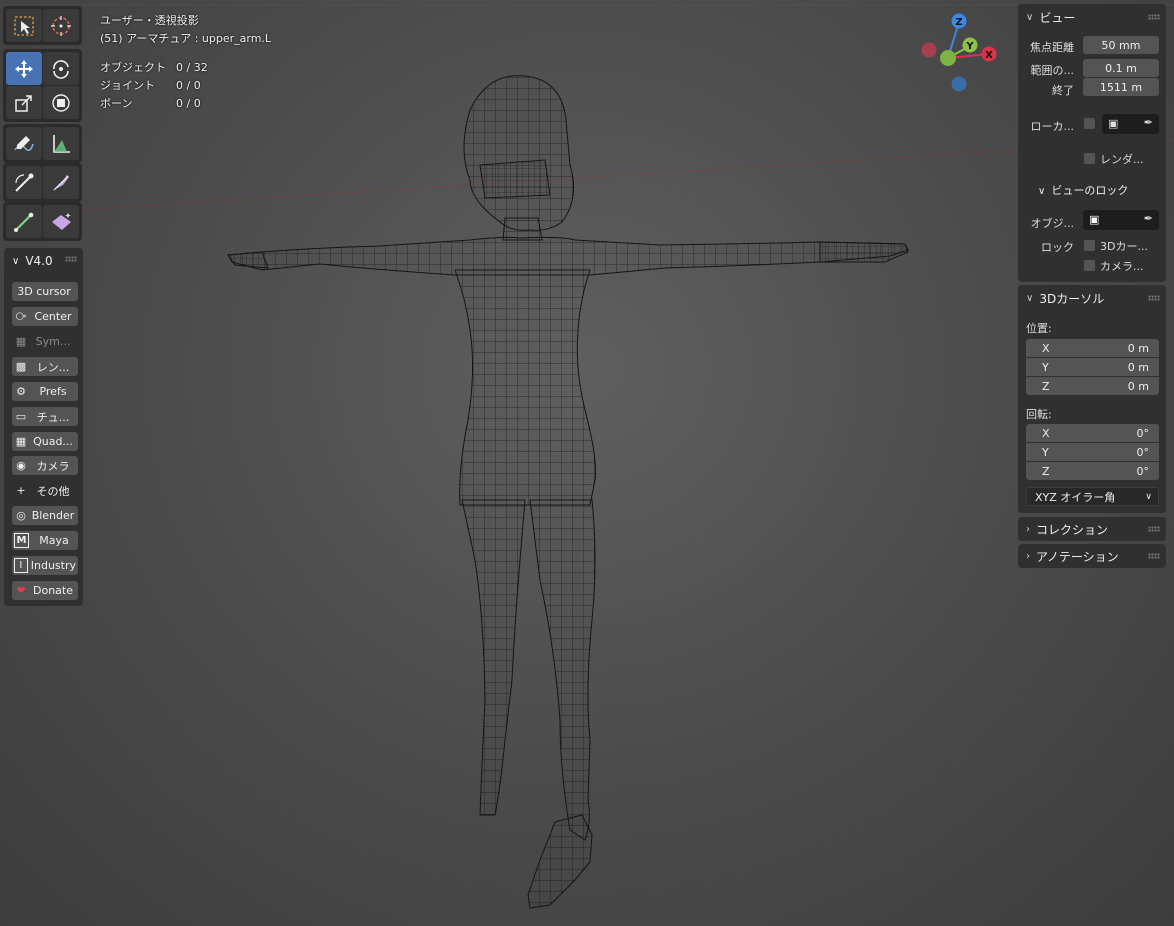 The width and height of the screenshot is (1174, 926). Describe the element at coordinates (1052, 47) in the screenshot. I see `focal-length-label: 焦点距離` at that location.